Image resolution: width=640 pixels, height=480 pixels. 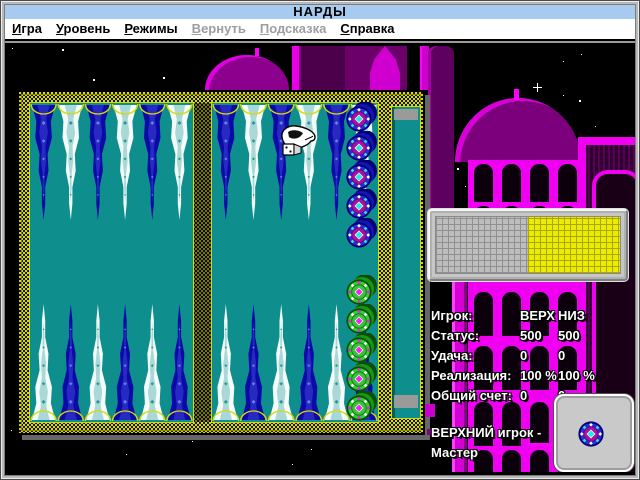 I want to click on player-col-lower: НИЗ, so click(x=571, y=315).